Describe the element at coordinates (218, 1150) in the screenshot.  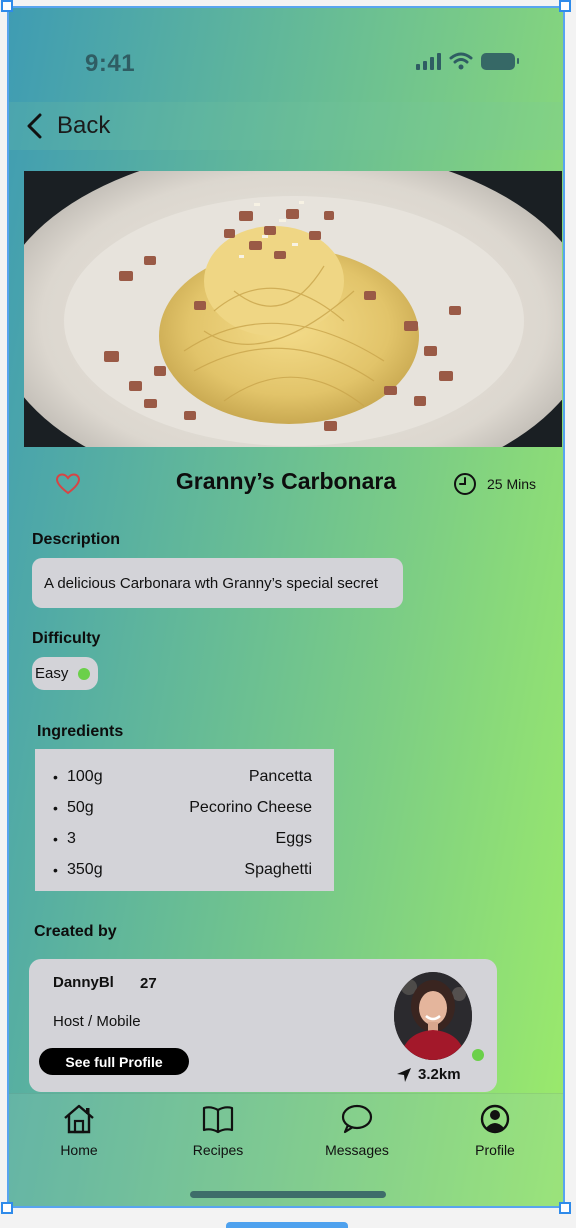
I see `tab-recipes-label: Recipes` at that location.